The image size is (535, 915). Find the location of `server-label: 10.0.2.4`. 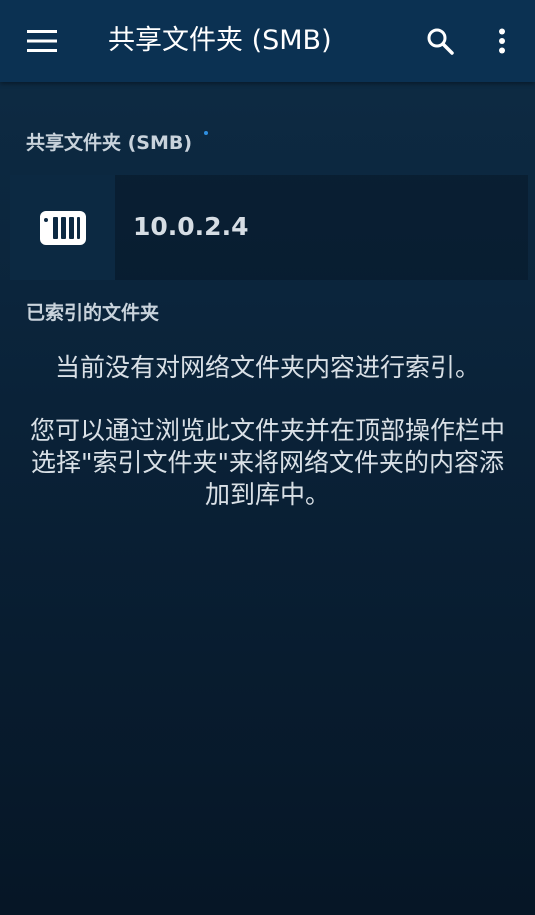

server-label: 10.0.2.4 is located at coordinates (191, 226).